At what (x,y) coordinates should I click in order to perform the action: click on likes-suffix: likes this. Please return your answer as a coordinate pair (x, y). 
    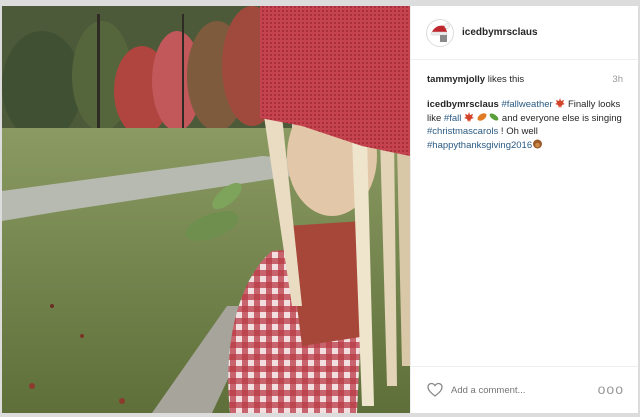
    Looking at the image, I should click on (505, 79).